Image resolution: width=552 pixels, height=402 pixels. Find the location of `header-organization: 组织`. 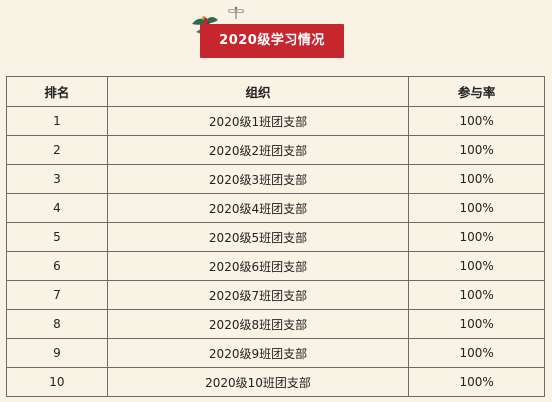

header-organization: 组织 is located at coordinates (258, 91).